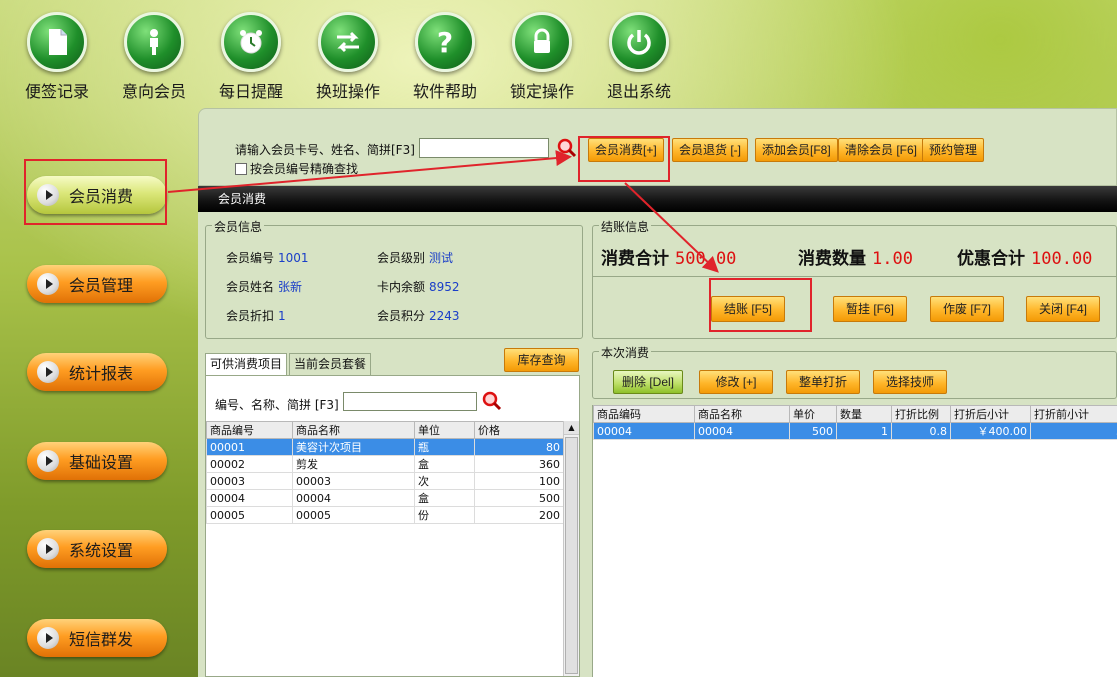  What do you see at coordinates (823, 382) in the screenshot?
I see `whole-discount-button: 整单打折` at bounding box center [823, 382].